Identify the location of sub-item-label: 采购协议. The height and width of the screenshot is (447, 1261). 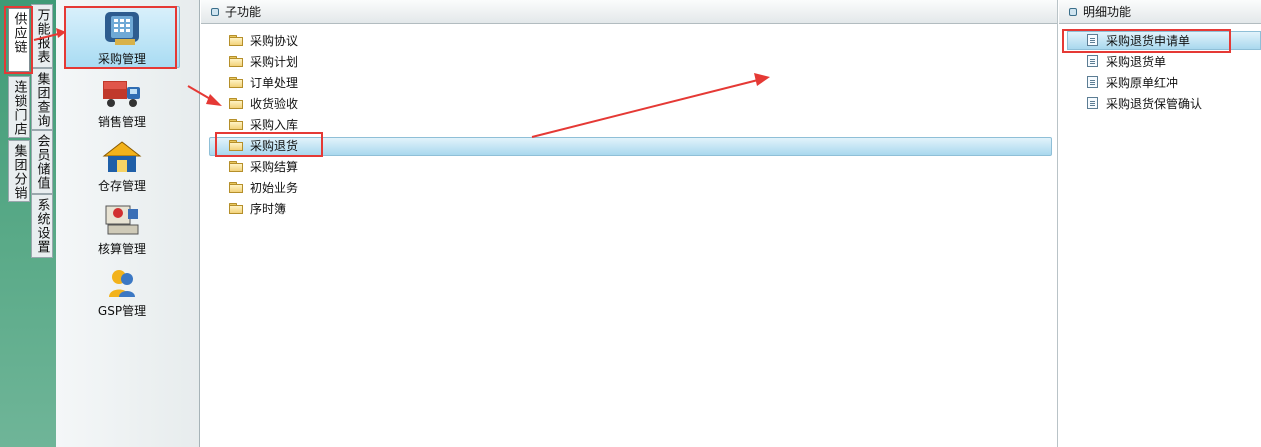
(274, 40).